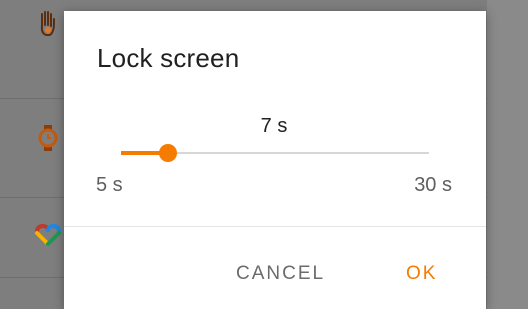  I want to click on heart-icon, so click(48, 237).